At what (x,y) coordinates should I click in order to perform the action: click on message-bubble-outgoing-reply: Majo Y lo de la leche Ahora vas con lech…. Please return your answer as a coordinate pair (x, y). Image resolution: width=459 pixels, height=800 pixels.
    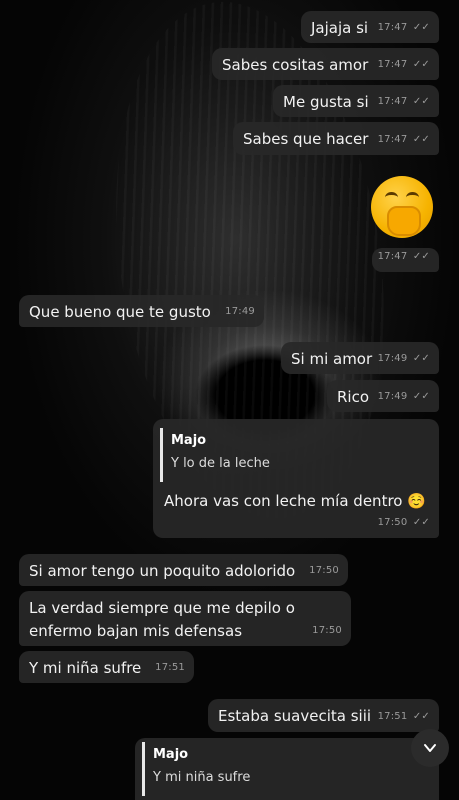
    Looking at the image, I should click on (296, 478).